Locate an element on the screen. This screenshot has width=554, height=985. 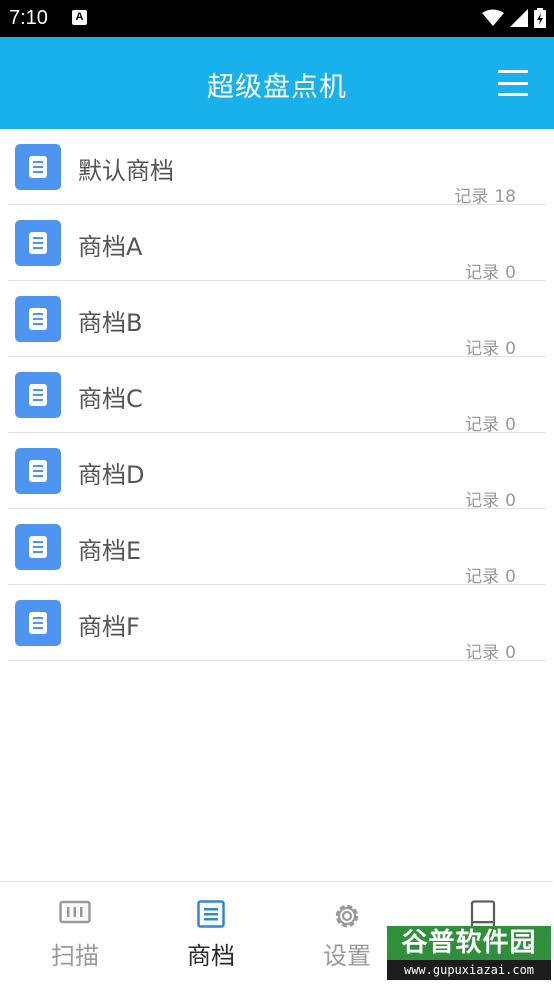
item-record-count: 记录 18 is located at coordinates (485, 197).